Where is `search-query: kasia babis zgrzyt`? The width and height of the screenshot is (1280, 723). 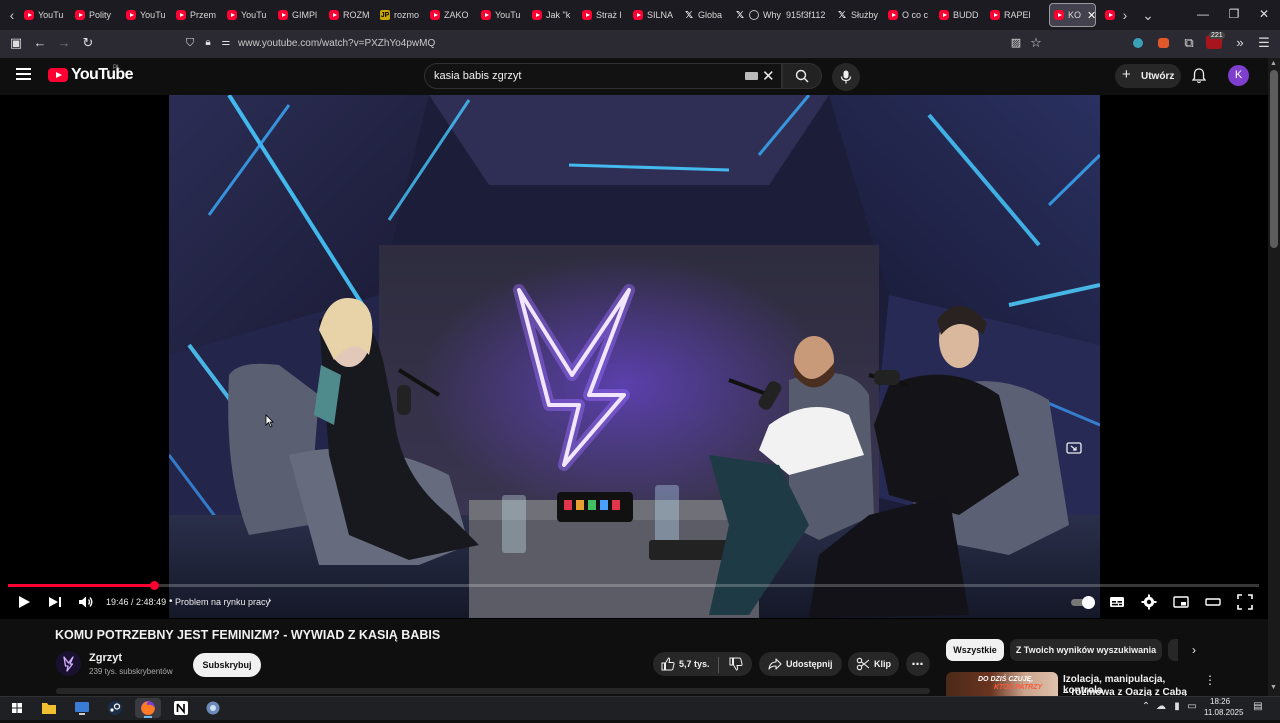
search-query: kasia babis zgrzyt is located at coordinates (477, 76).